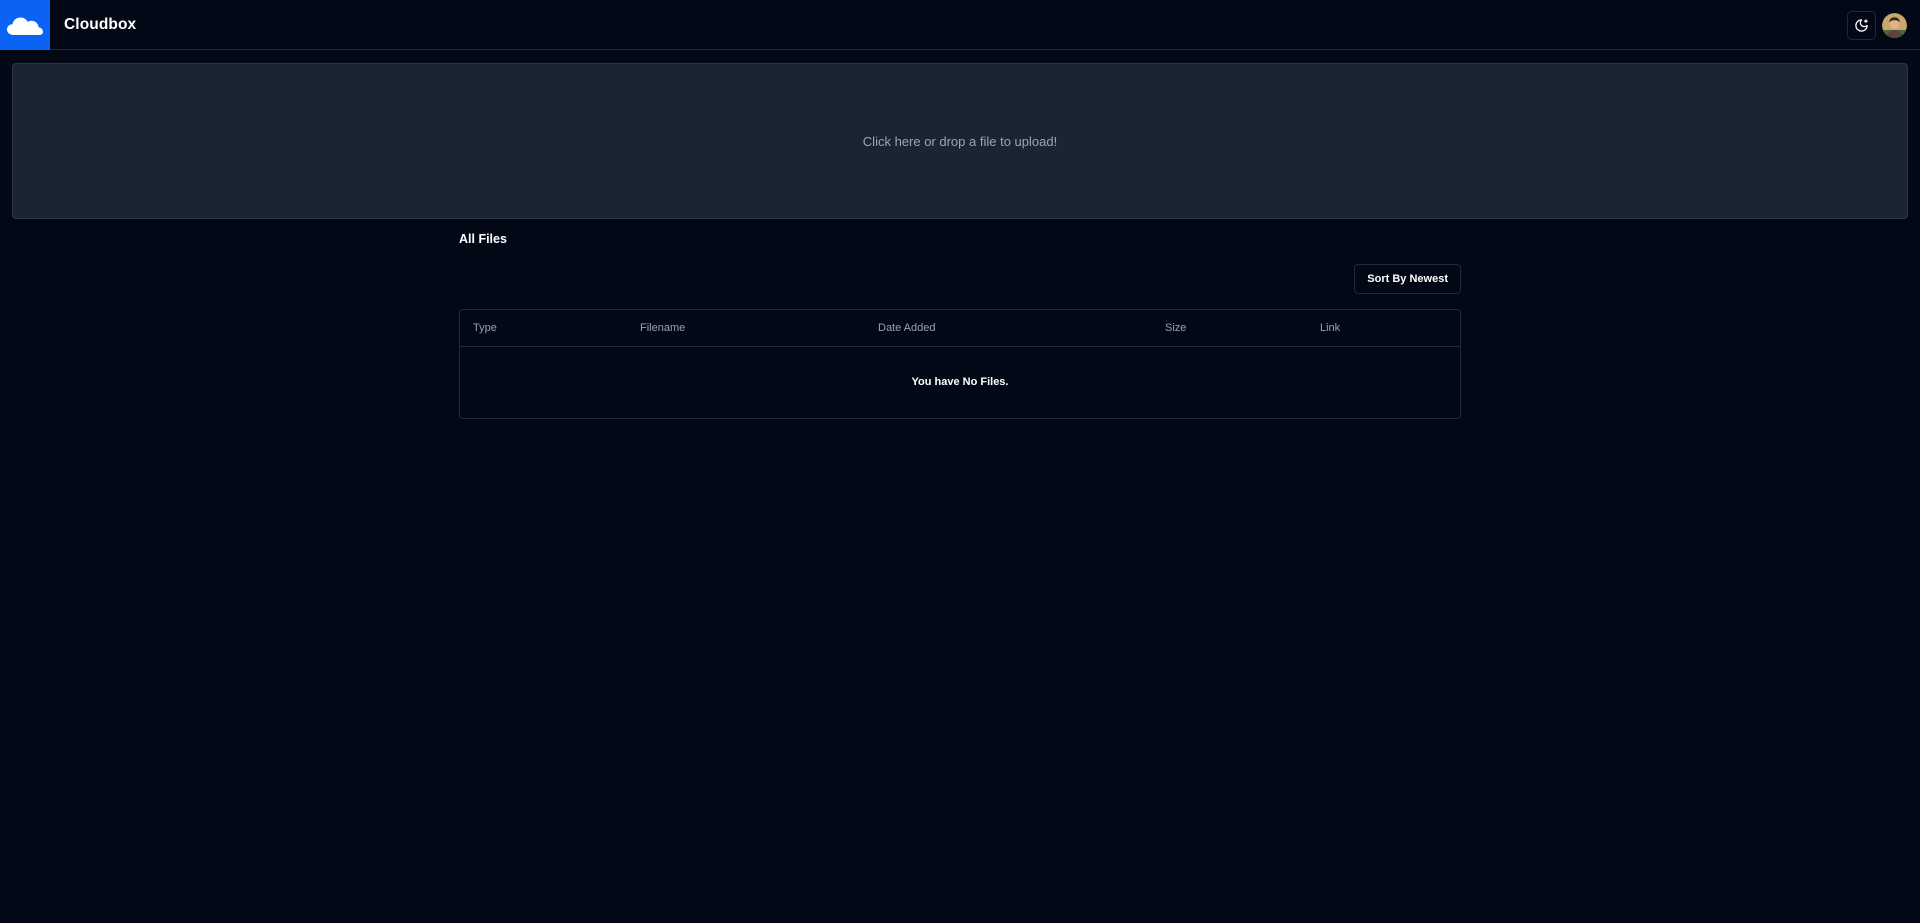 This screenshot has height=923, width=1920. I want to click on empty-row: You have No Files., so click(960, 382).